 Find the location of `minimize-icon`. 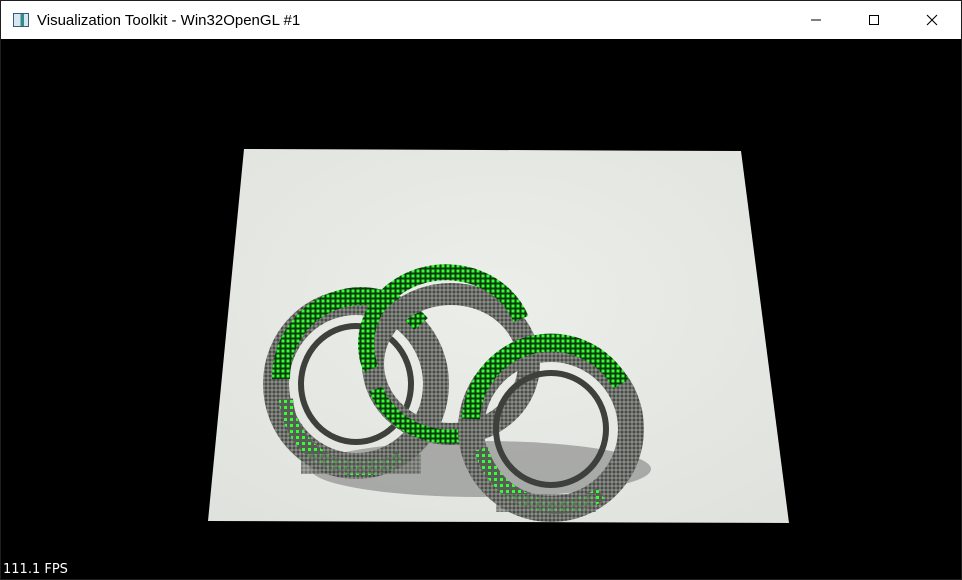

minimize-icon is located at coordinates (816, 20).